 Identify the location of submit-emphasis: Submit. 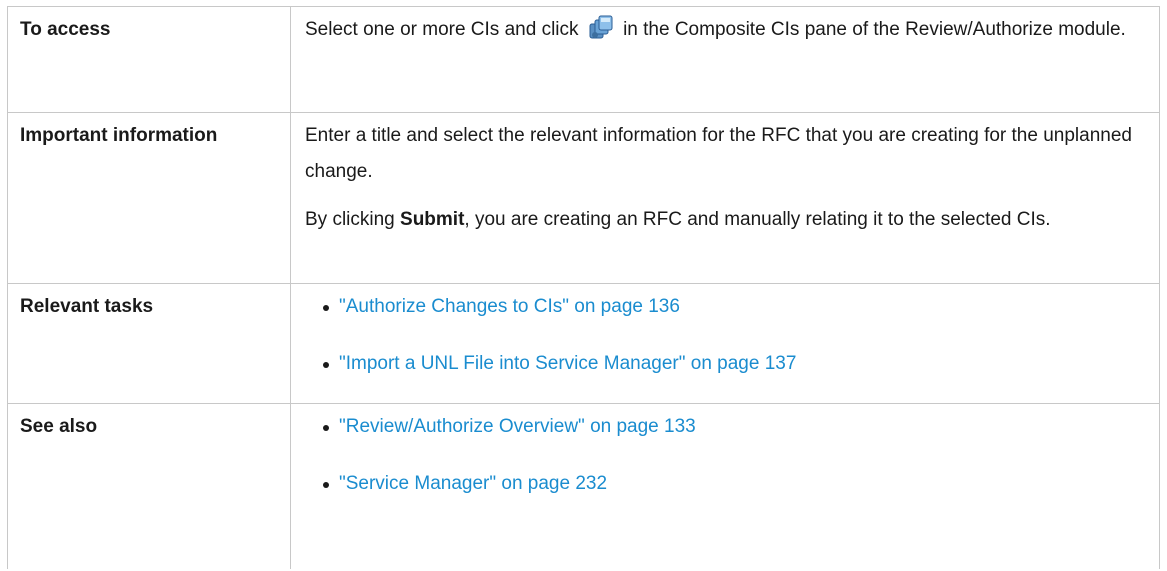
(432, 219).